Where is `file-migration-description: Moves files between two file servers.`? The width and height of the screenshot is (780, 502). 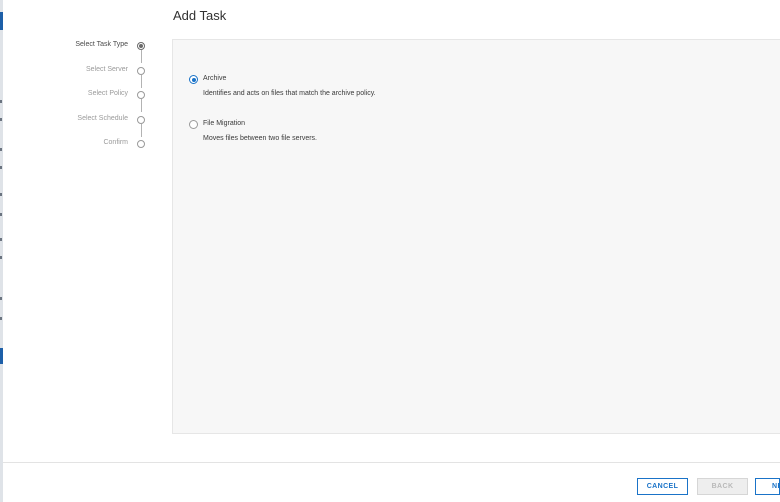
file-migration-description: Moves files between two file servers. is located at coordinates (260, 138).